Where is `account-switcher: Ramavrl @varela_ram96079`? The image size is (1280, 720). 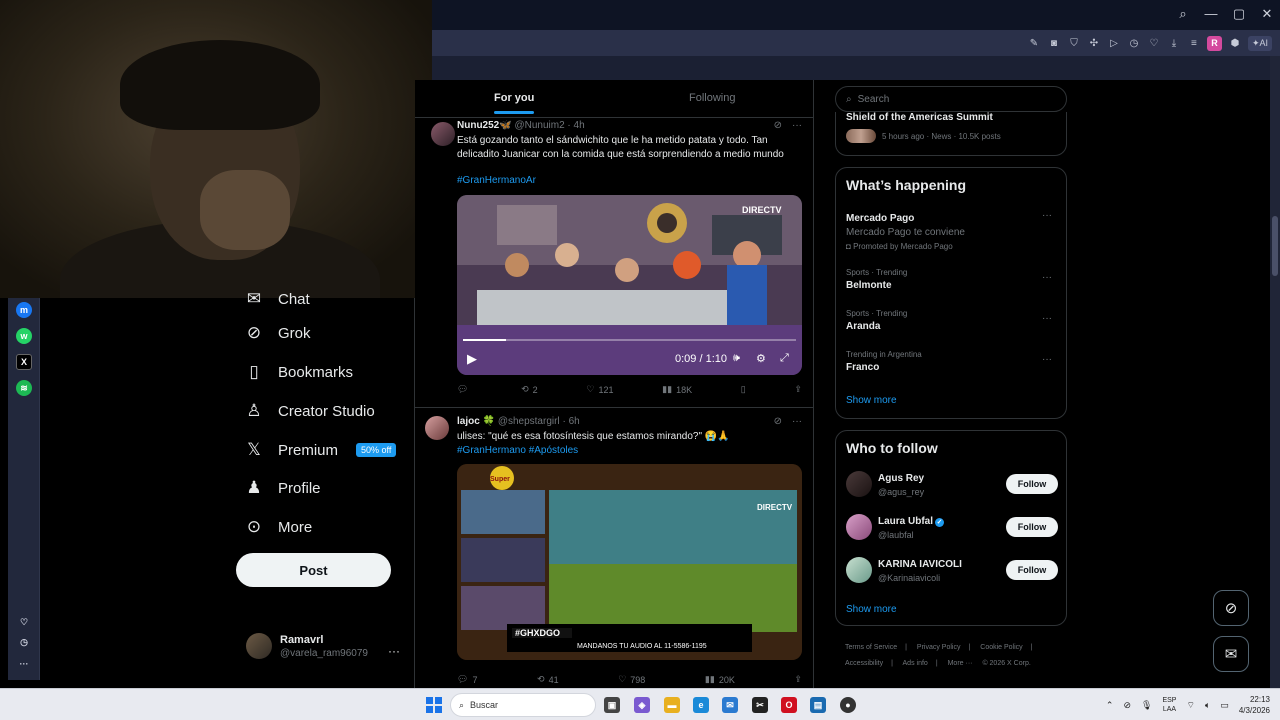 account-switcher: Ramavrl @varela_ram96079 is located at coordinates (307, 646).